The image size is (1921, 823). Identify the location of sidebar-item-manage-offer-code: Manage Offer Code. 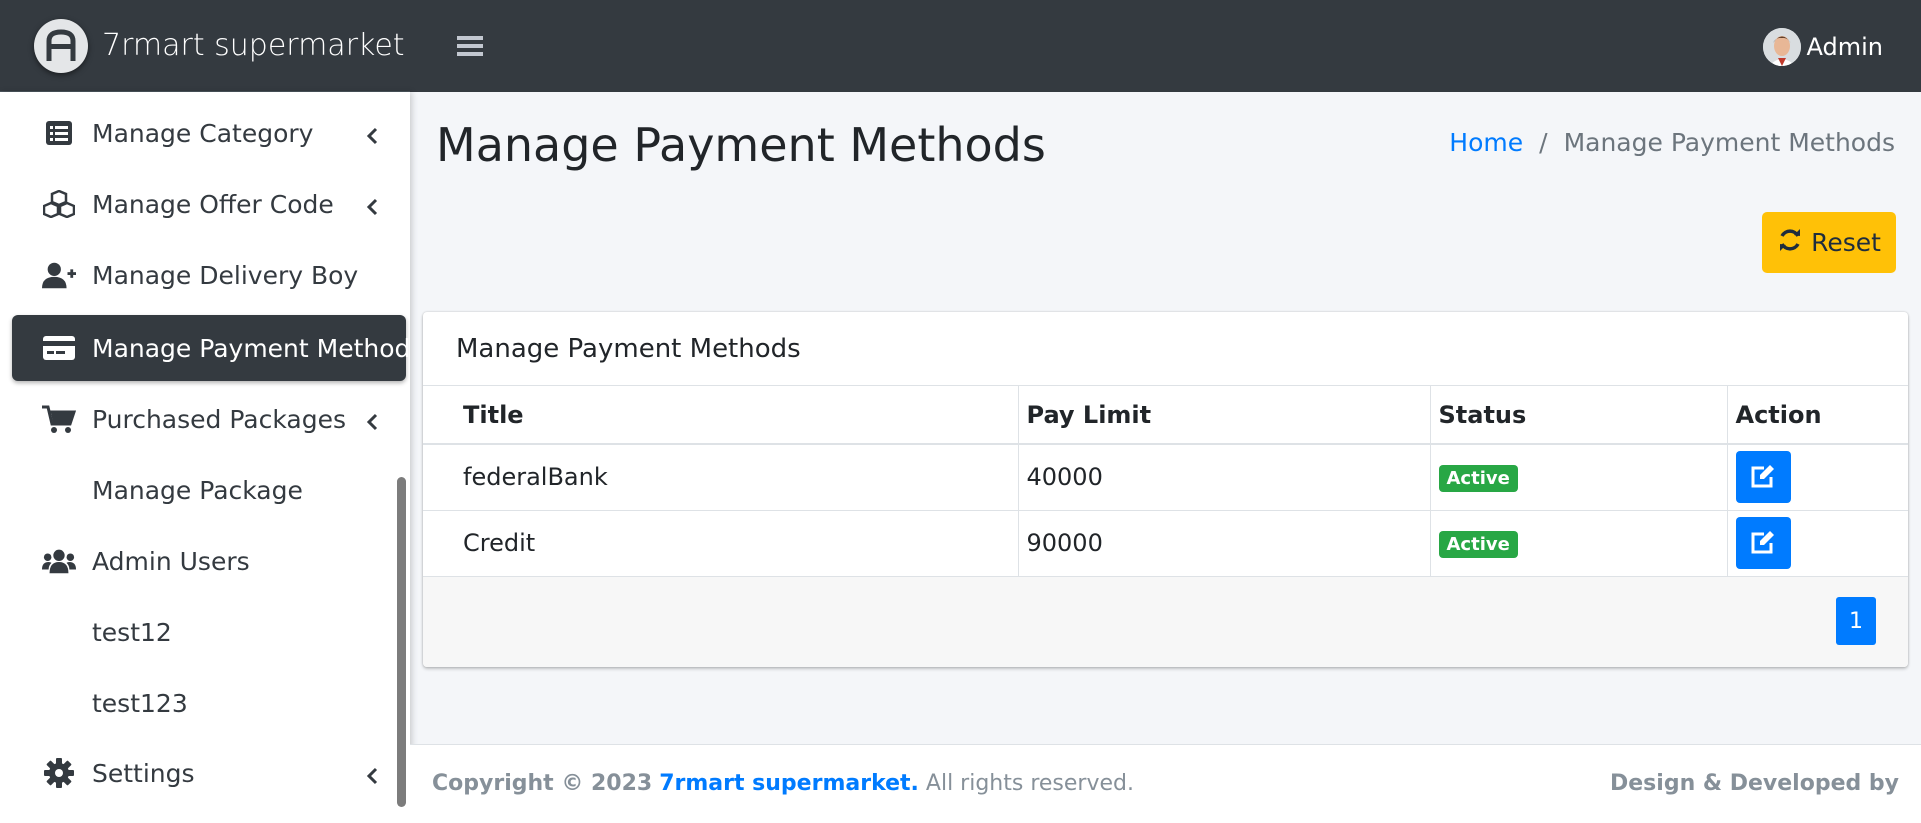
(209, 204).